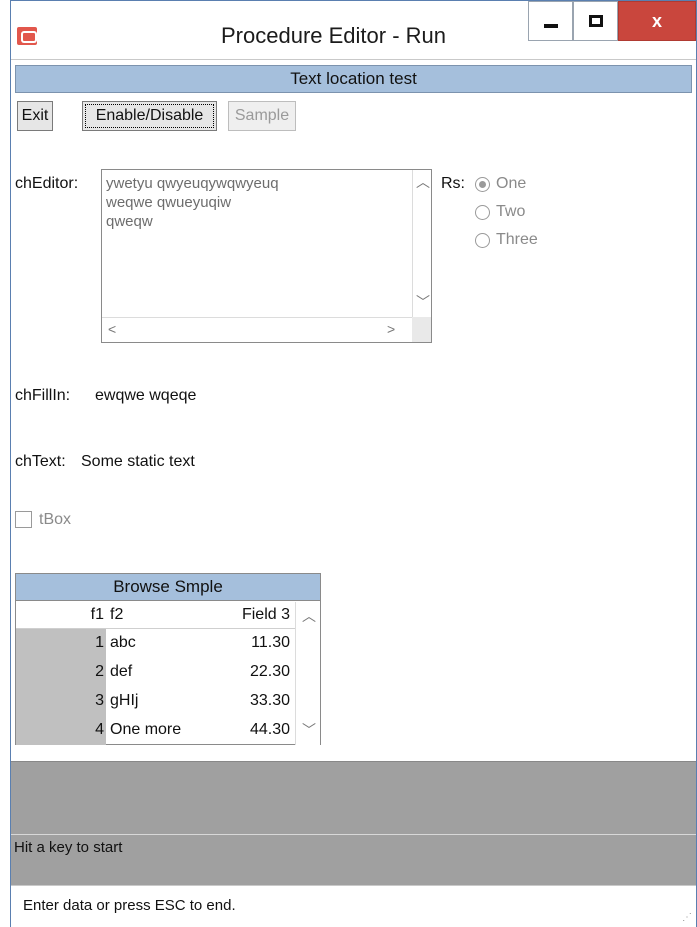 The height and width of the screenshot is (927, 697). What do you see at coordinates (269, 671) in the screenshot?
I see `cell-field3: 22.30` at bounding box center [269, 671].